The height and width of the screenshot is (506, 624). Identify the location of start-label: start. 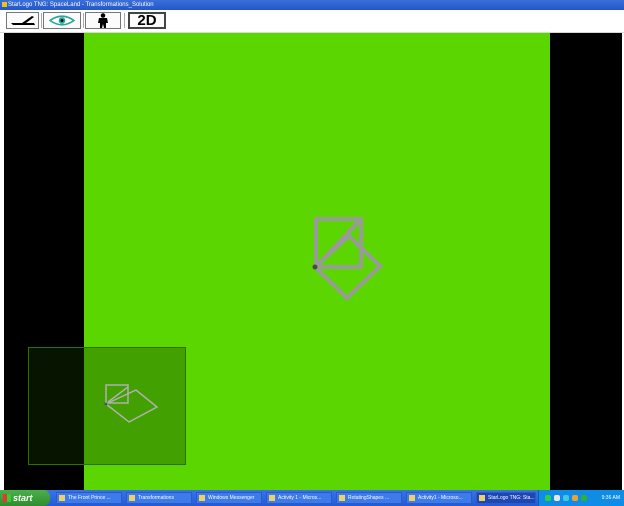
(23, 498).